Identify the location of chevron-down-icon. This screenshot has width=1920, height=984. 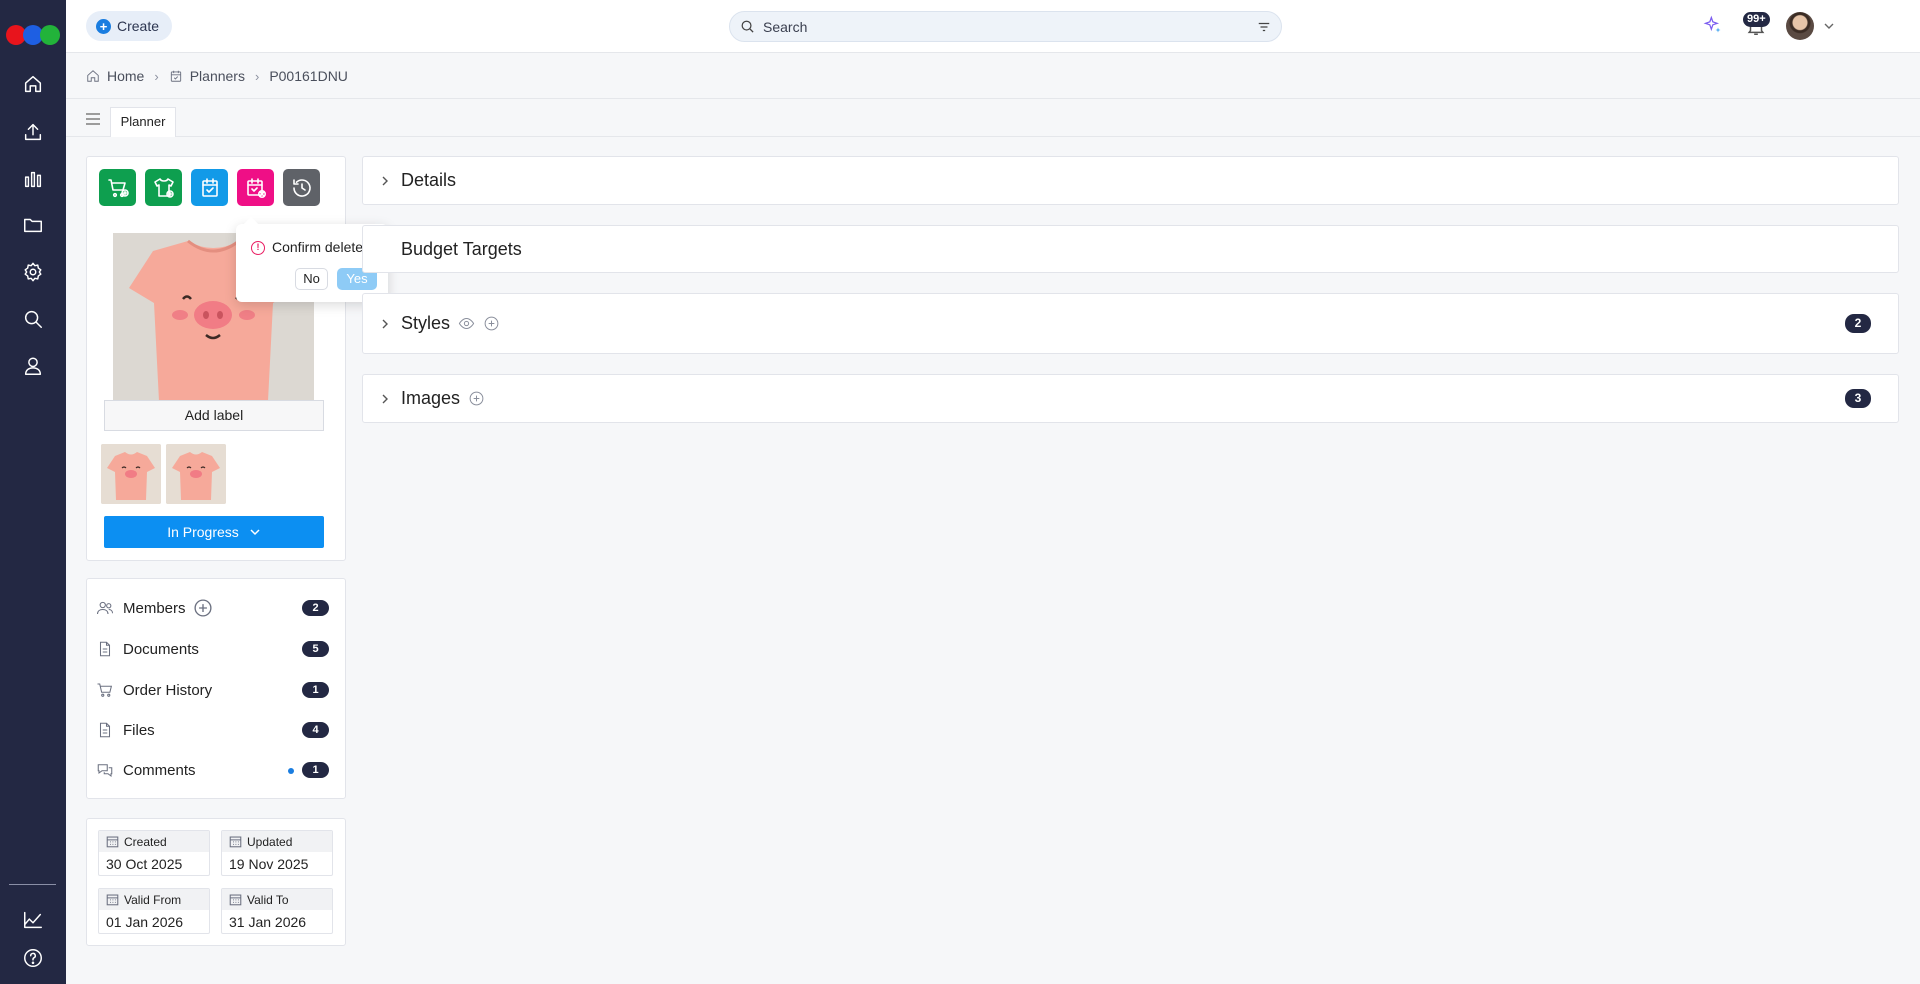
(1829, 26).